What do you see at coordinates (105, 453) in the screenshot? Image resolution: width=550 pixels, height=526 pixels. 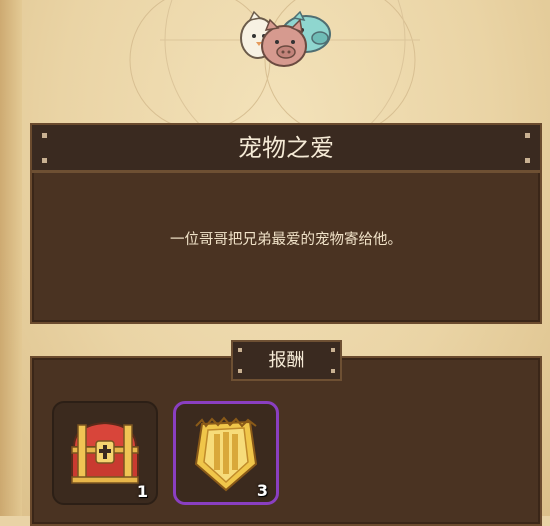 I see `reward-slot-chest: 1` at bounding box center [105, 453].